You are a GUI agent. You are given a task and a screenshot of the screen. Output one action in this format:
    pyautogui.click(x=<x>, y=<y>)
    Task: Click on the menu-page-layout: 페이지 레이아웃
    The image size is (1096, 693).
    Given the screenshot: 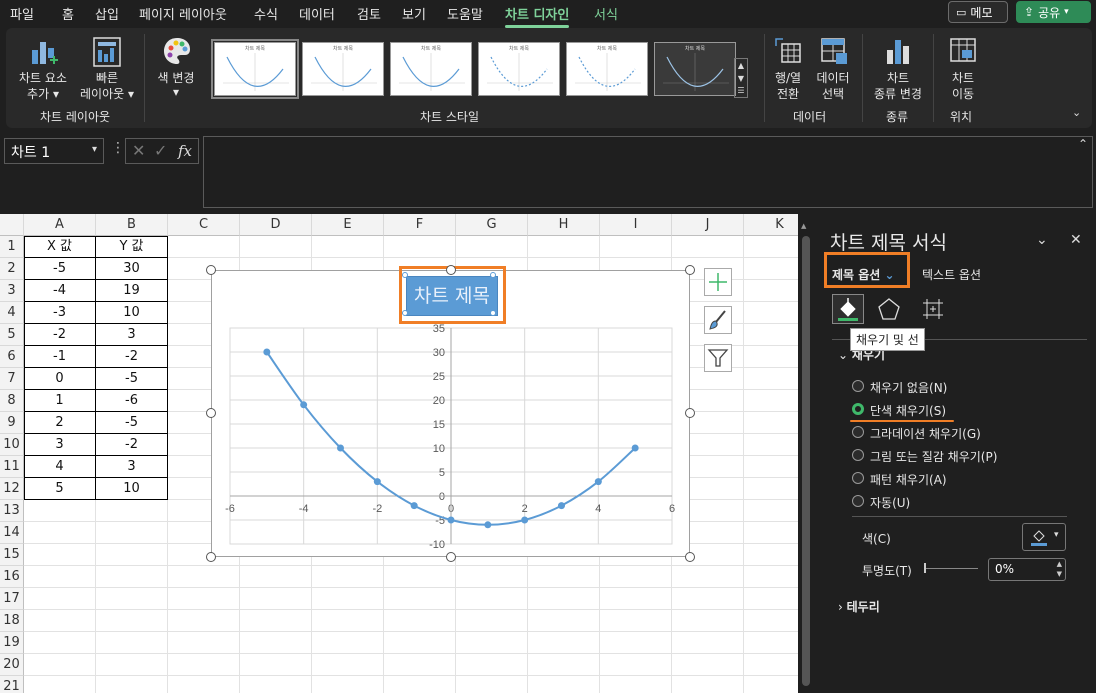 What is the action you would take?
    pyautogui.click(x=183, y=13)
    